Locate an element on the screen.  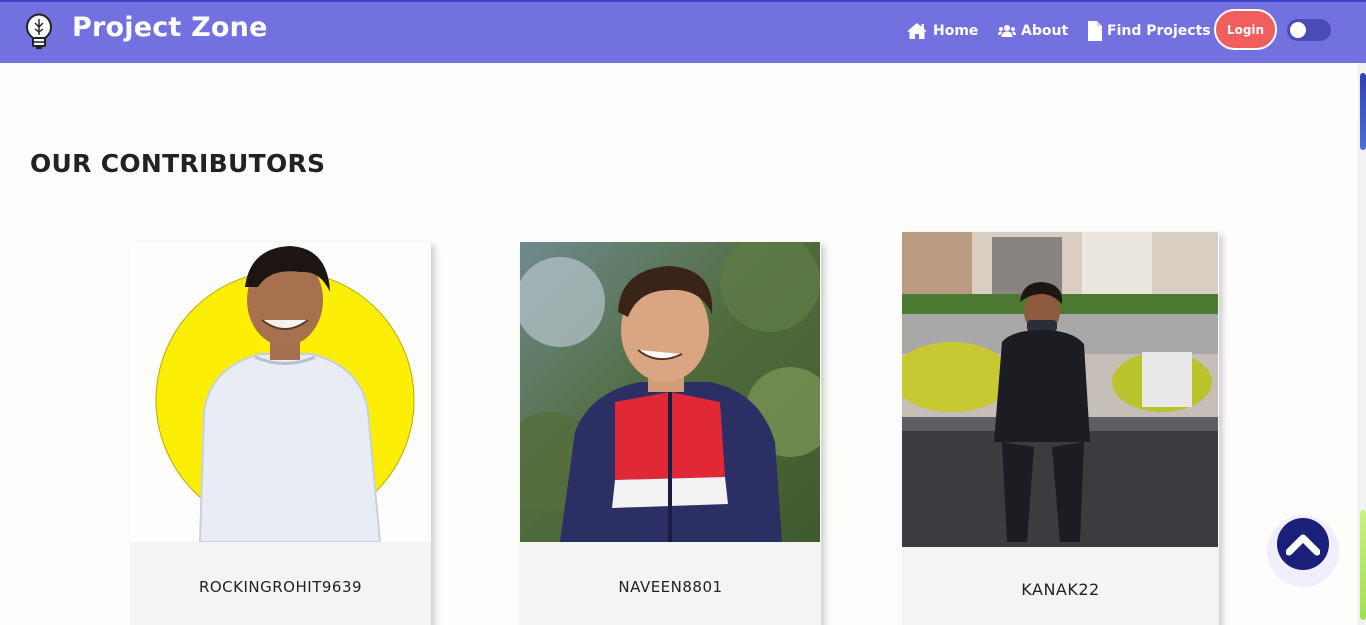
contributor-card: KANAK22 is located at coordinates (1060, 428).